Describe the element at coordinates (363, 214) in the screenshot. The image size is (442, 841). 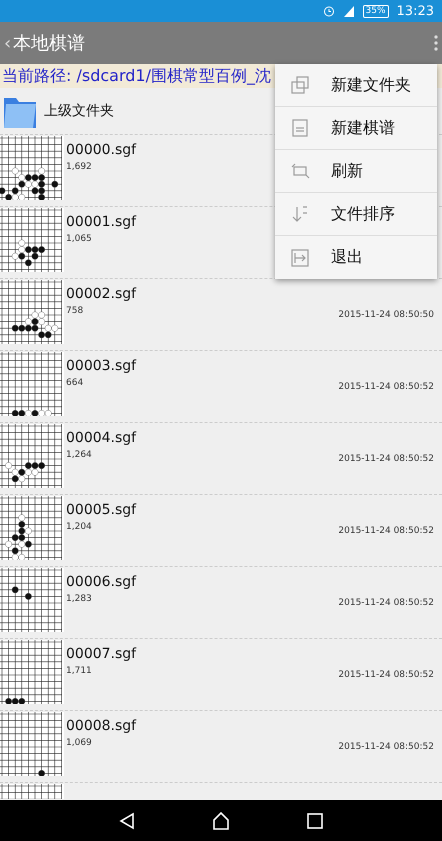
I see `menu-item-label: 文件排序` at that location.